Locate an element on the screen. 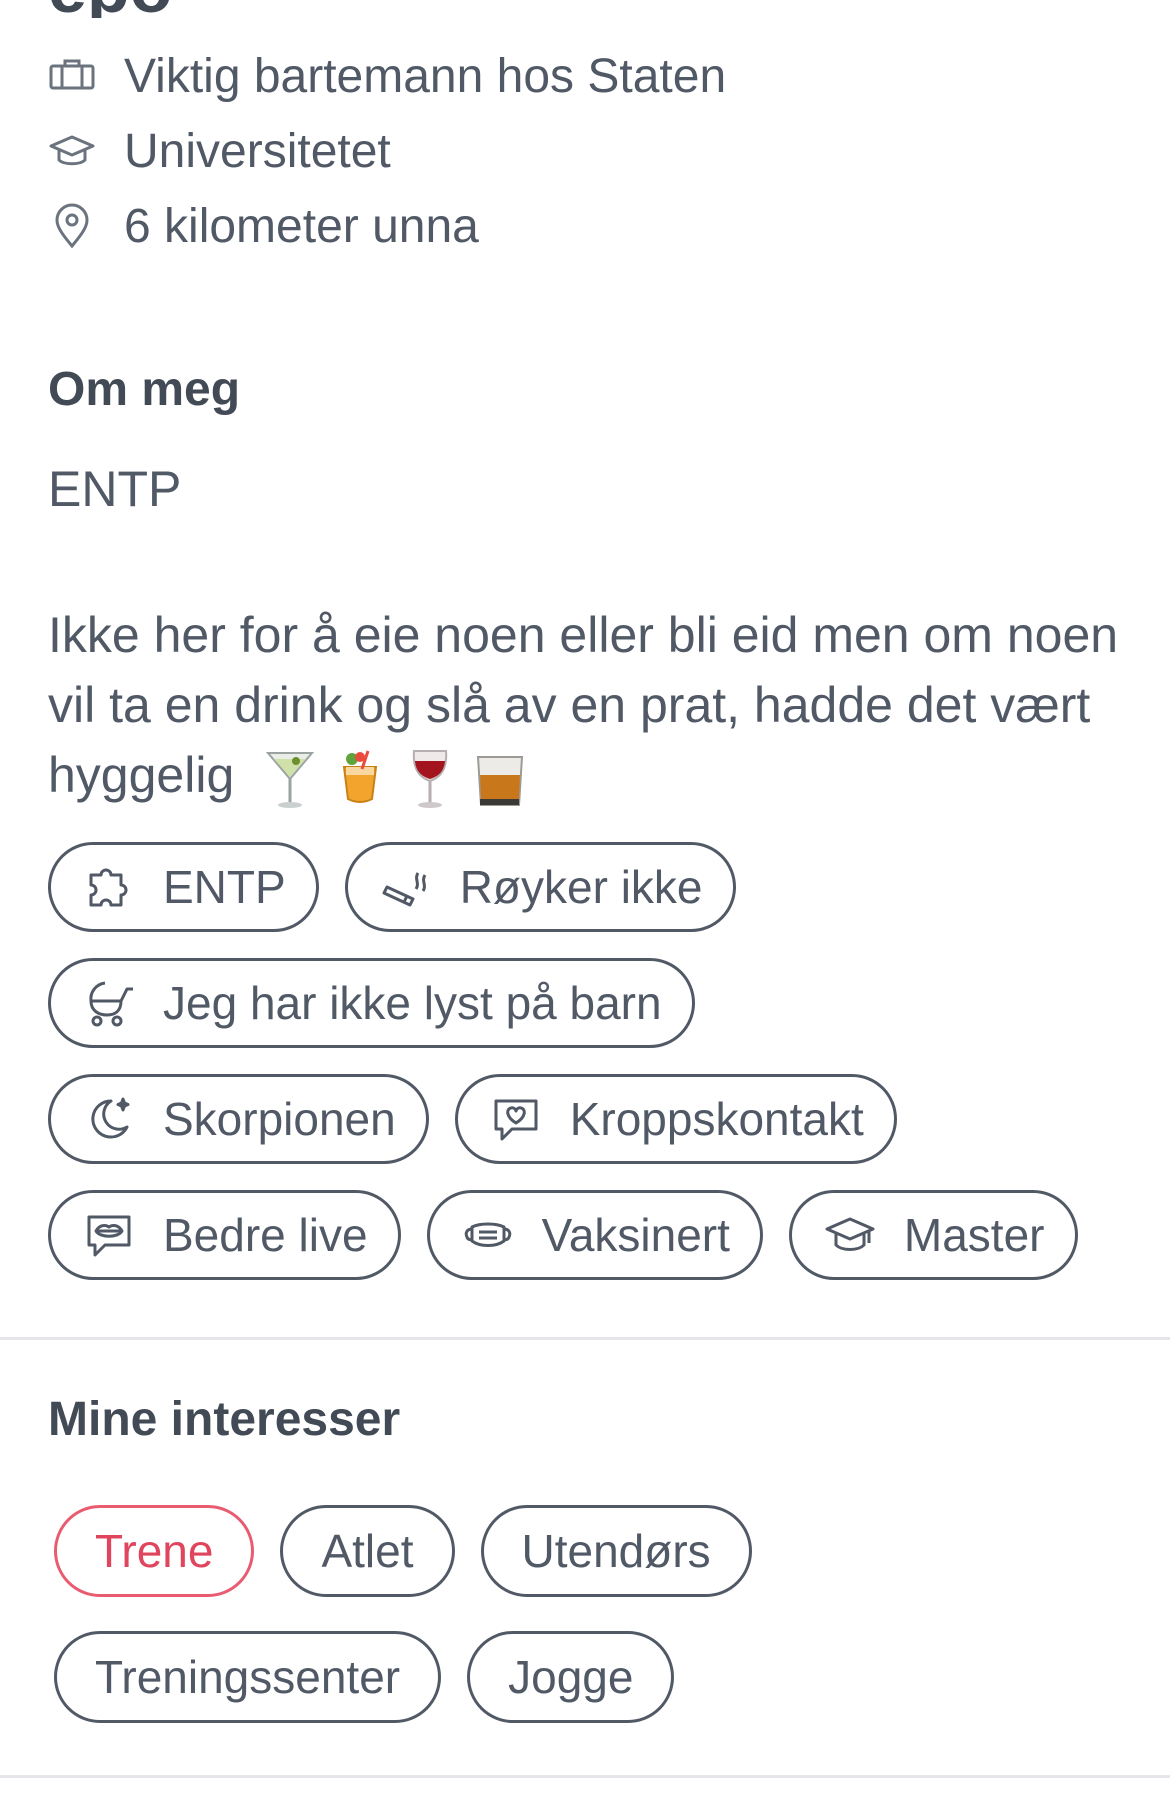 This screenshot has height=1800, width=1170. about-short-text: ENTP is located at coordinates (115, 489).